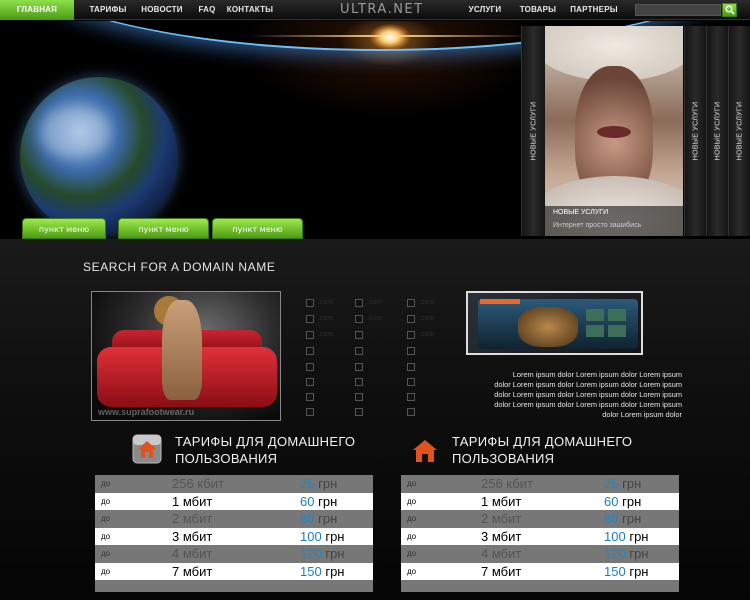 This screenshot has width=750, height=600. I want to click on tariff-title-1: ТАРИФЫ ДЛЯ ДОМАШНЕГО ПОЛЬЗОВАНИЯ, so click(265, 450).